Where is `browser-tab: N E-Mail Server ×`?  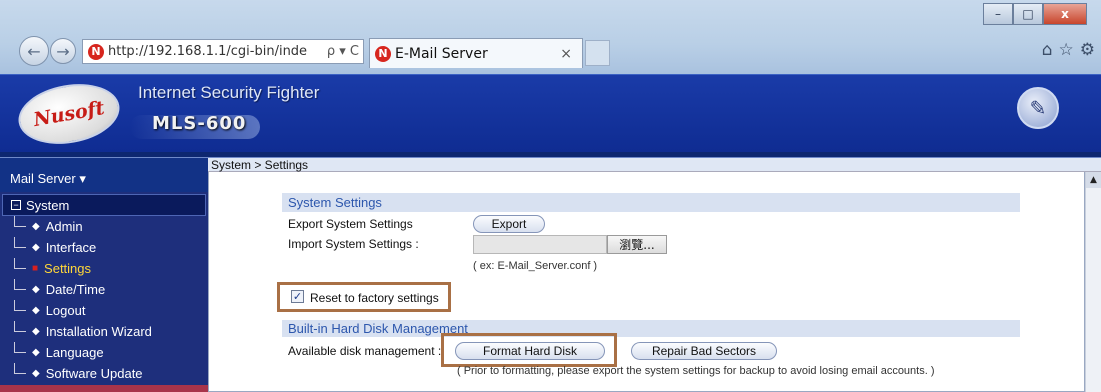 browser-tab: N E-Mail Server × is located at coordinates (476, 53).